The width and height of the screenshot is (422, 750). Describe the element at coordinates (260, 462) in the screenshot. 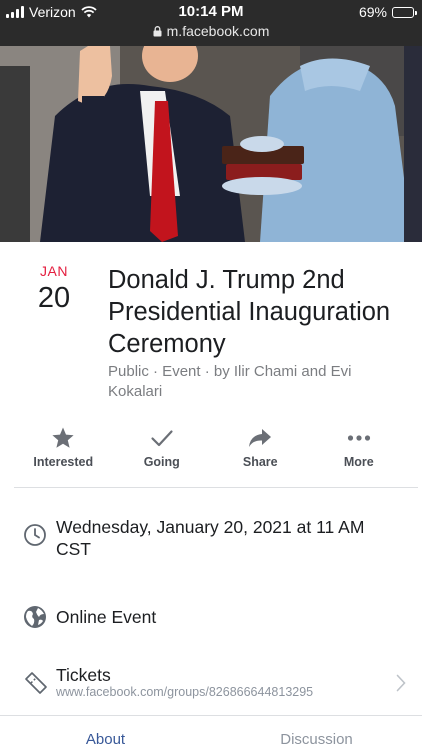

I see `share-label: Share` at that location.